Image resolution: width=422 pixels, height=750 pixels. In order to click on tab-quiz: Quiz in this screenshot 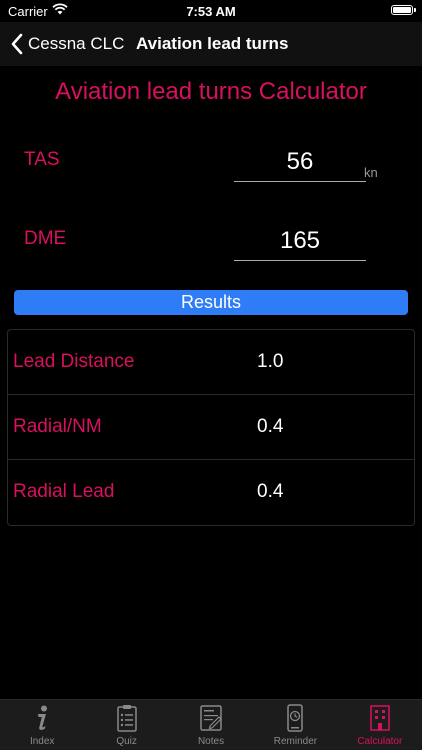, I will do `click(126, 725)`.